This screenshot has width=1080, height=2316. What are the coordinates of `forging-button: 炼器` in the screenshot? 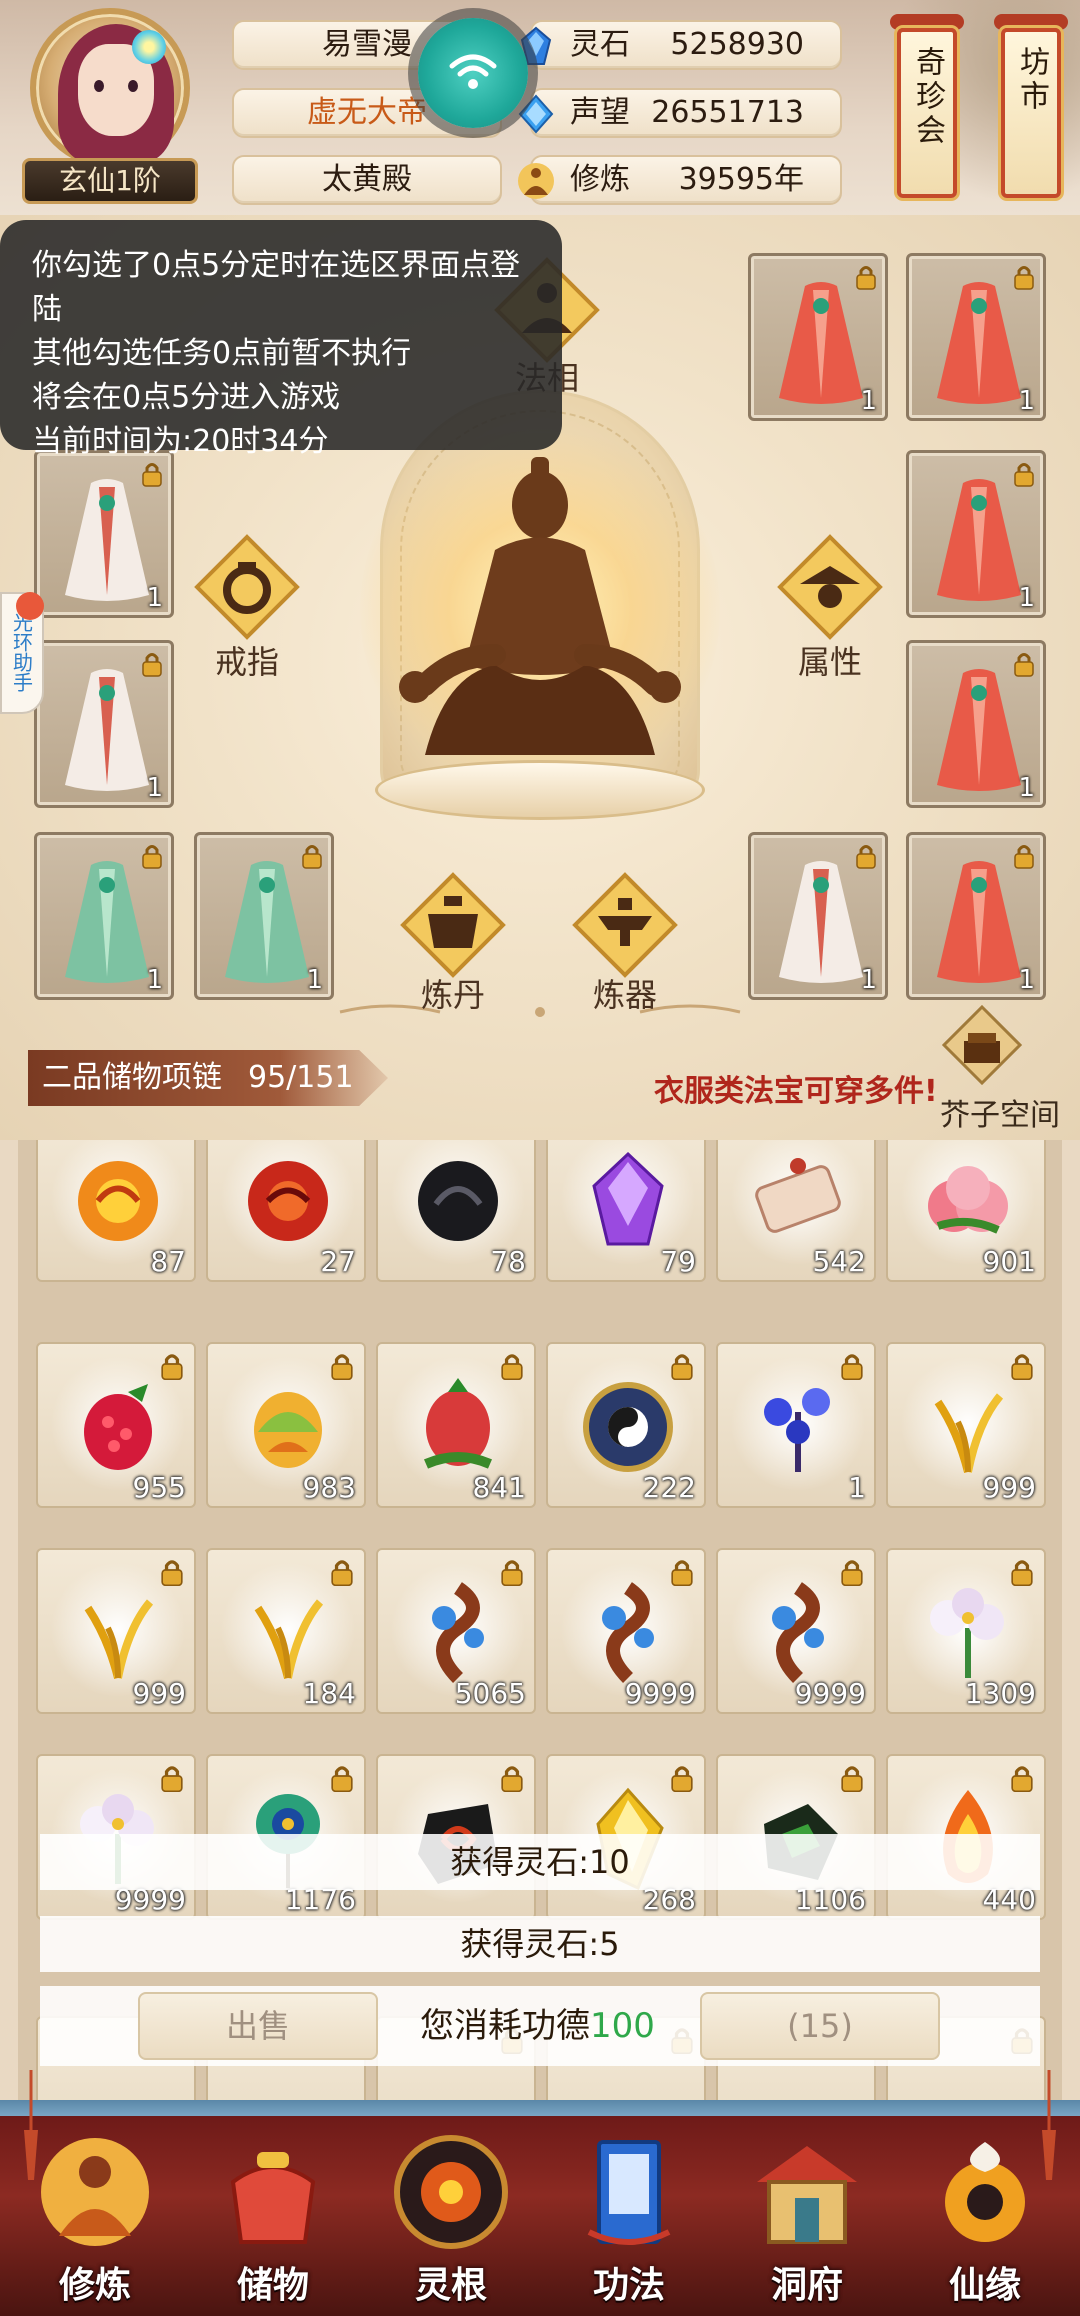 It's located at (625, 942).